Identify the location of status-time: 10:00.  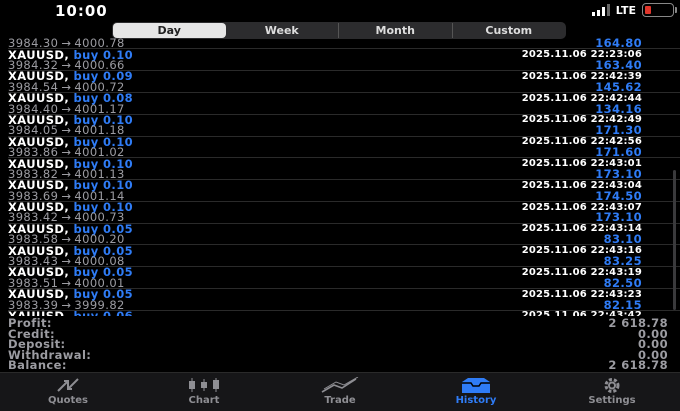
(81, 11).